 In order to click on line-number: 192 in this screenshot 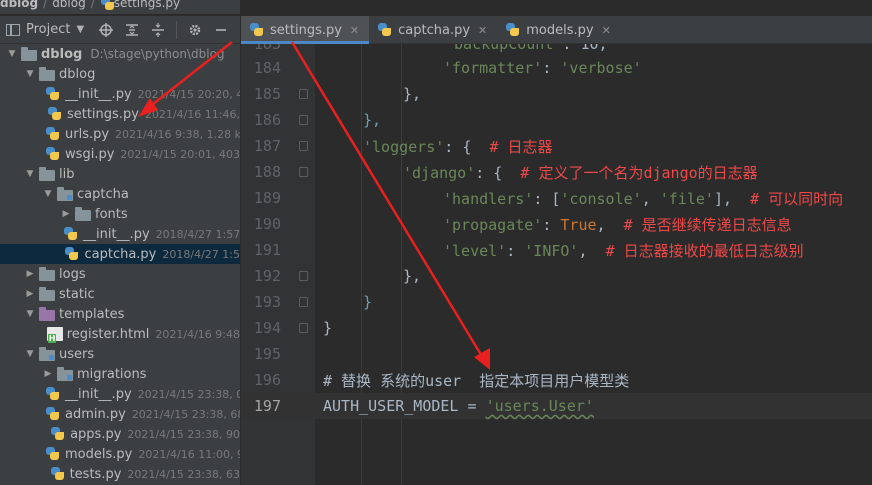, I will do `click(267, 276)`.